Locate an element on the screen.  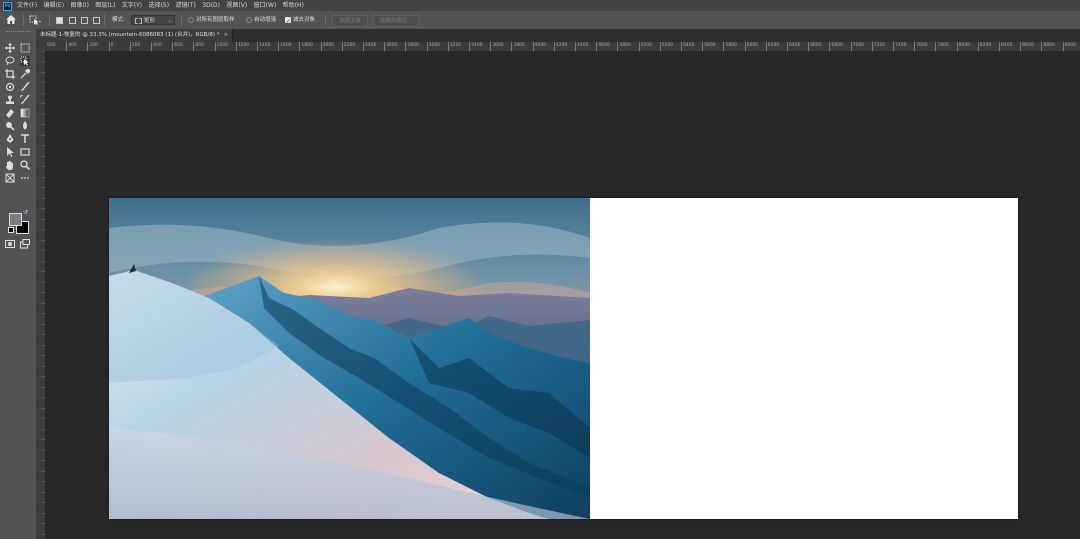
ruler-label: 6600 is located at coordinates (816, 45).